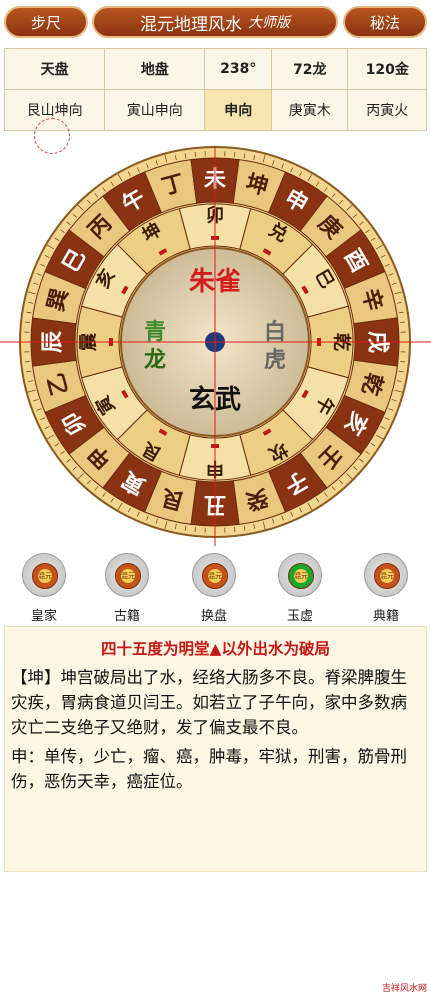 This screenshot has height=1000, width=431. I want to click on ancient-books-button: 混元 古籍, so click(127, 588).